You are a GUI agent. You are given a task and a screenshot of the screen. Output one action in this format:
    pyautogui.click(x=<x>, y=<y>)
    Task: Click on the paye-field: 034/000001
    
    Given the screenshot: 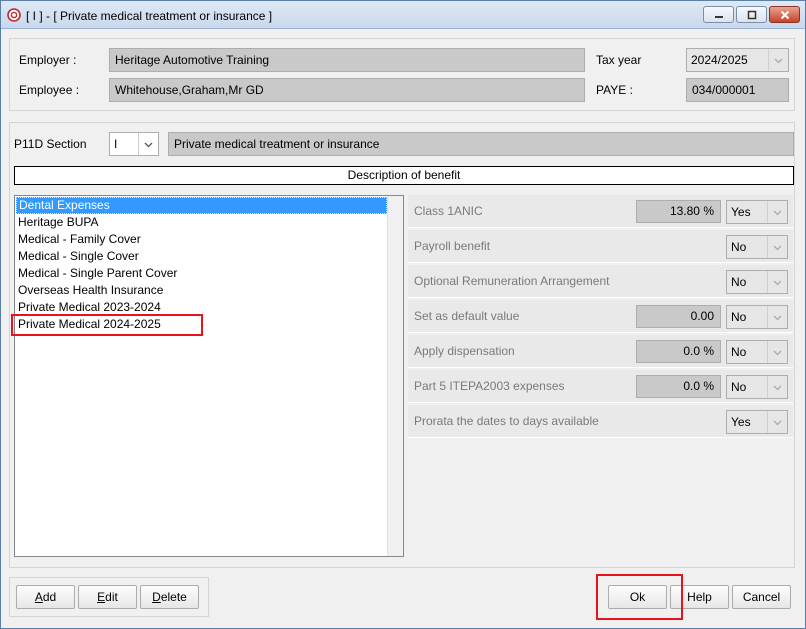 What is the action you would take?
    pyautogui.click(x=737, y=90)
    